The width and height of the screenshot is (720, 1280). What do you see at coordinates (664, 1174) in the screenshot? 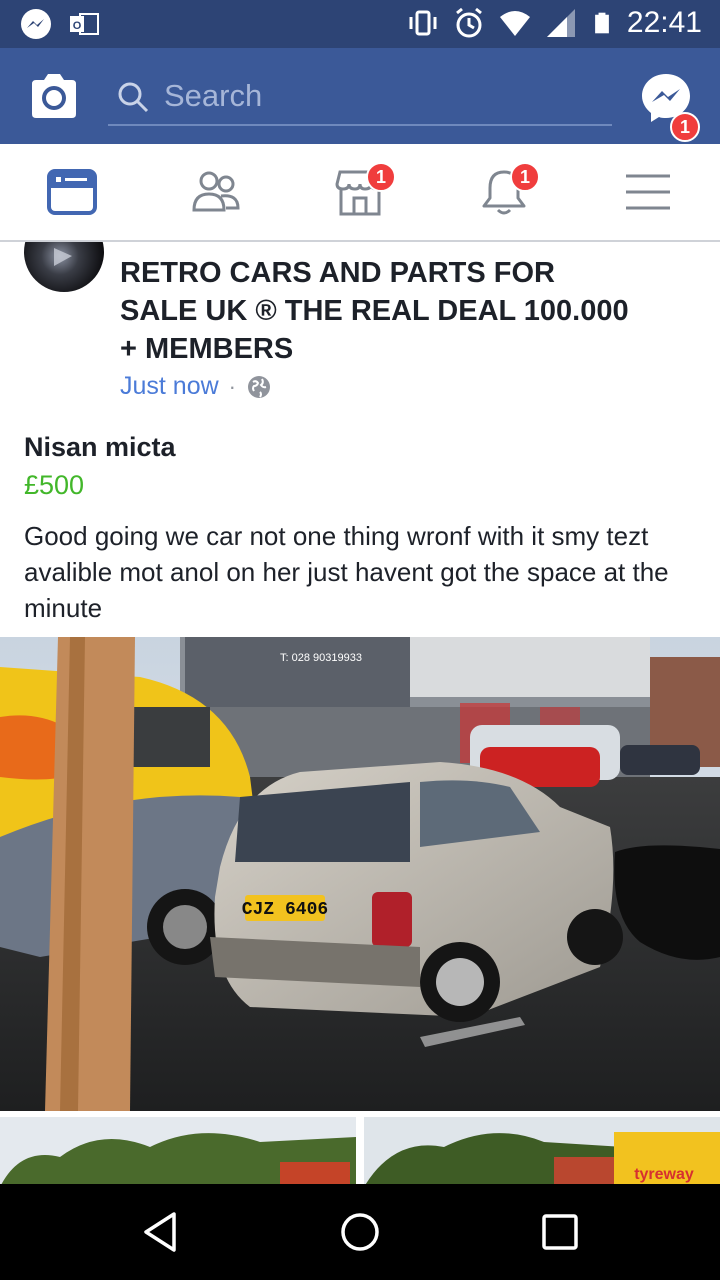
I see `thumbnail-text: tyreway` at bounding box center [664, 1174].